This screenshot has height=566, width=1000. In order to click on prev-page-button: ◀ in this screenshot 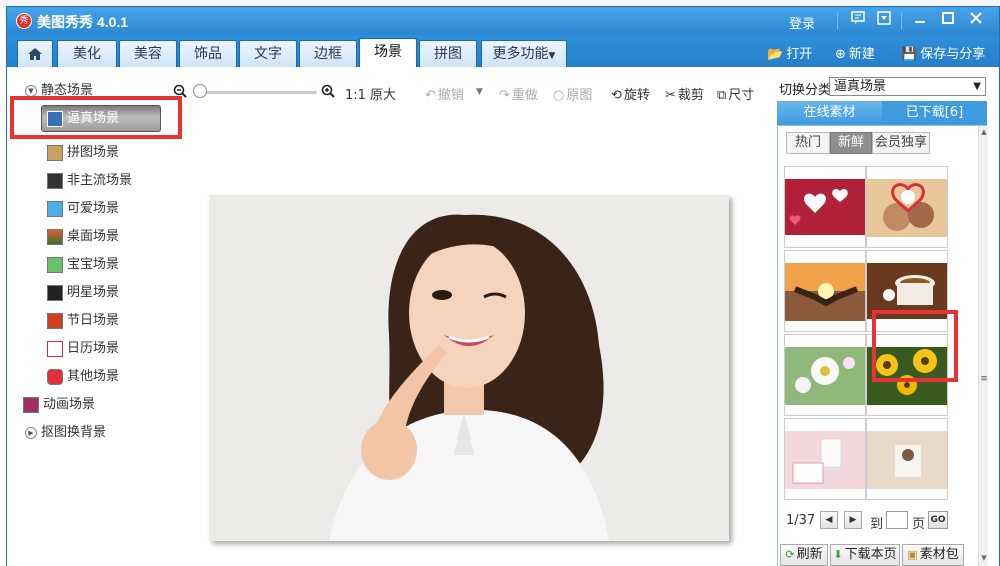, I will do `click(829, 520)`.